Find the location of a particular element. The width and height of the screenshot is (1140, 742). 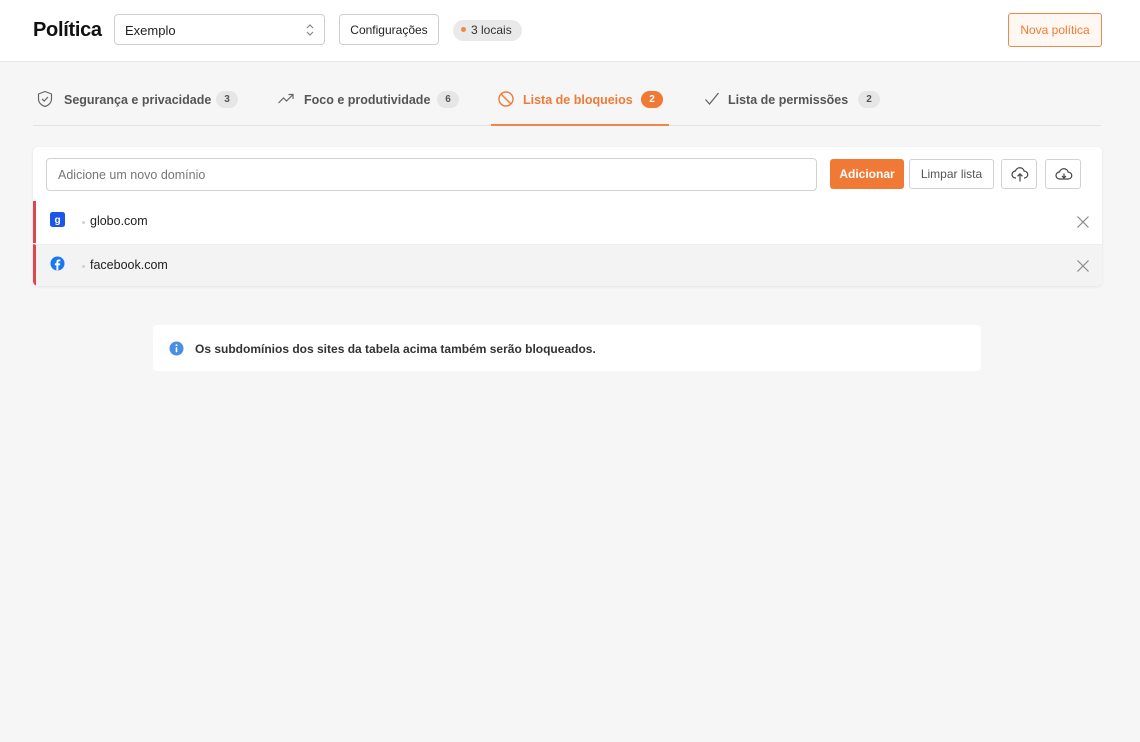

tab-label: Segurança e privacidade is located at coordinates (138, 100).